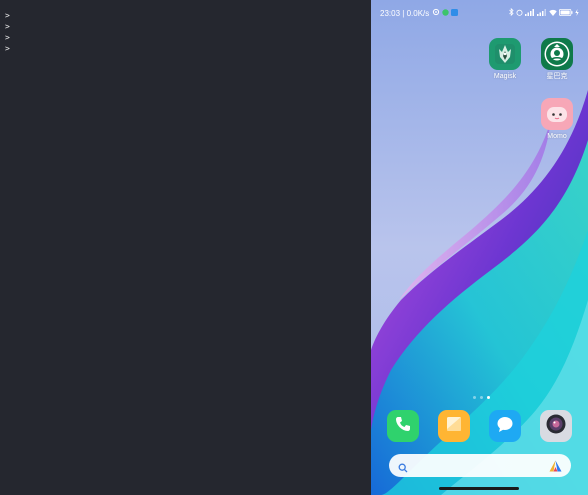  What do you see at coordinates (505, 54) in the screenshot?
I see `magisk-icon` at bounding box center [505, 54].